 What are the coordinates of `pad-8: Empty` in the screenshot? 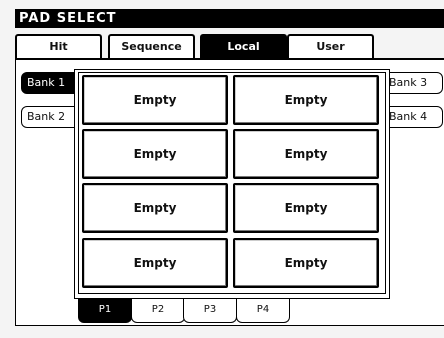 It's located at (306, 263).